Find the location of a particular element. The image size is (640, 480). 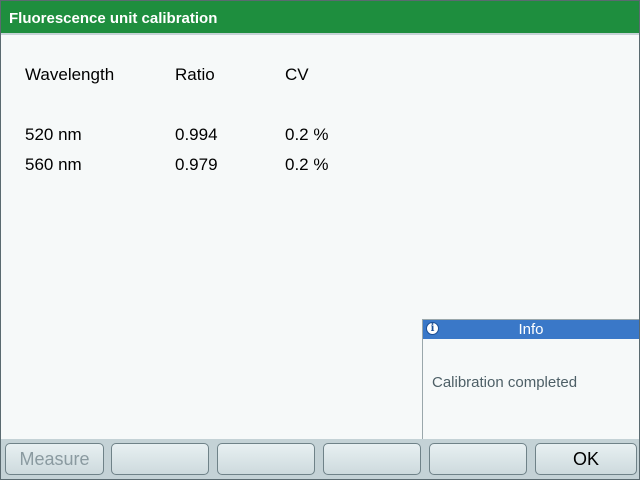

measure-button: Measure is located at coordinates (54, 459).